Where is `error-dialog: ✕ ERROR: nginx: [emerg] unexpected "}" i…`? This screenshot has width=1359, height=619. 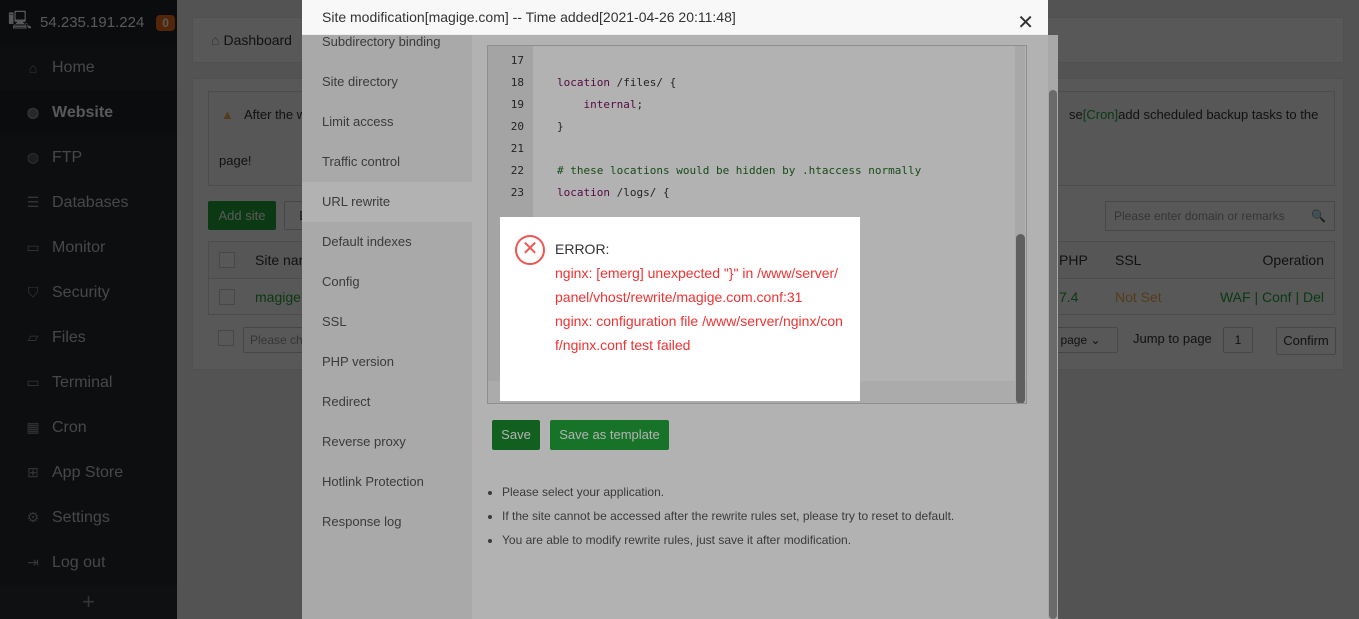 error-dialog: ✕ ERROR: nginx: [emerg] unexpected "}" i… is located at coordinates (680, 309).